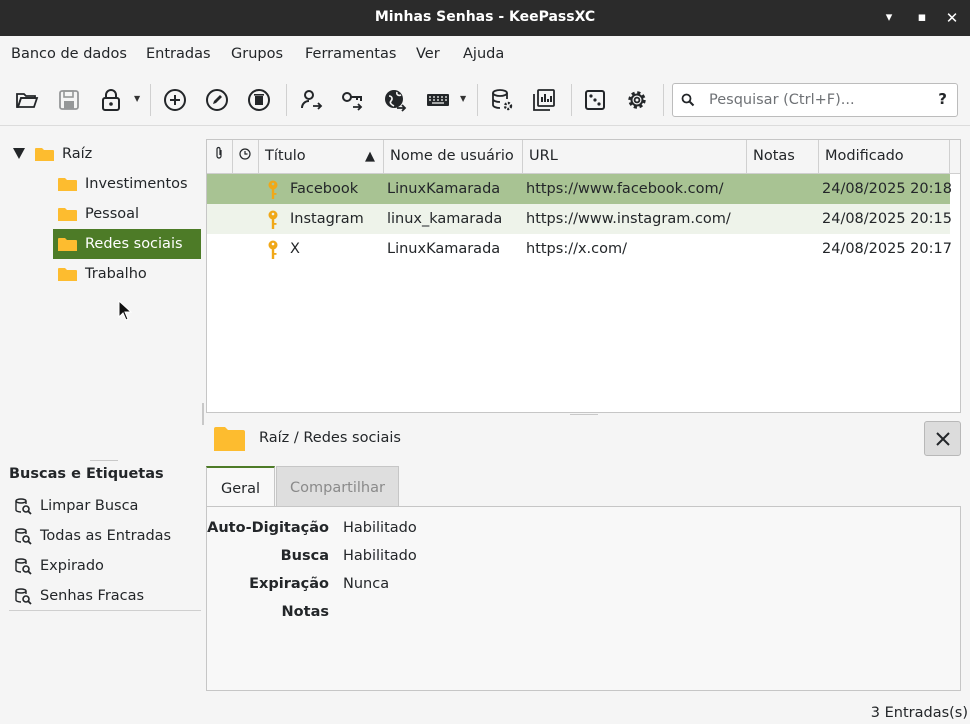 This screenshot has height=724, width=970. I want to click on autotype-keyboard-icon, so click(438, 100).